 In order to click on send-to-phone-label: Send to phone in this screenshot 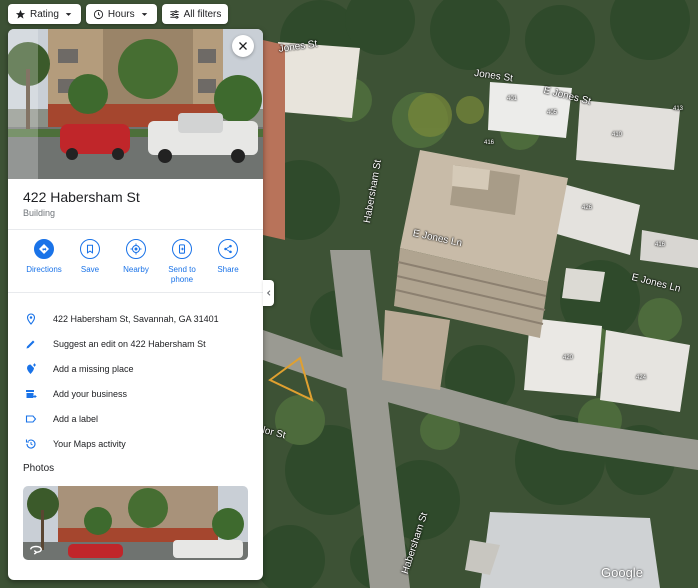, I will do `click(182, 274)`.